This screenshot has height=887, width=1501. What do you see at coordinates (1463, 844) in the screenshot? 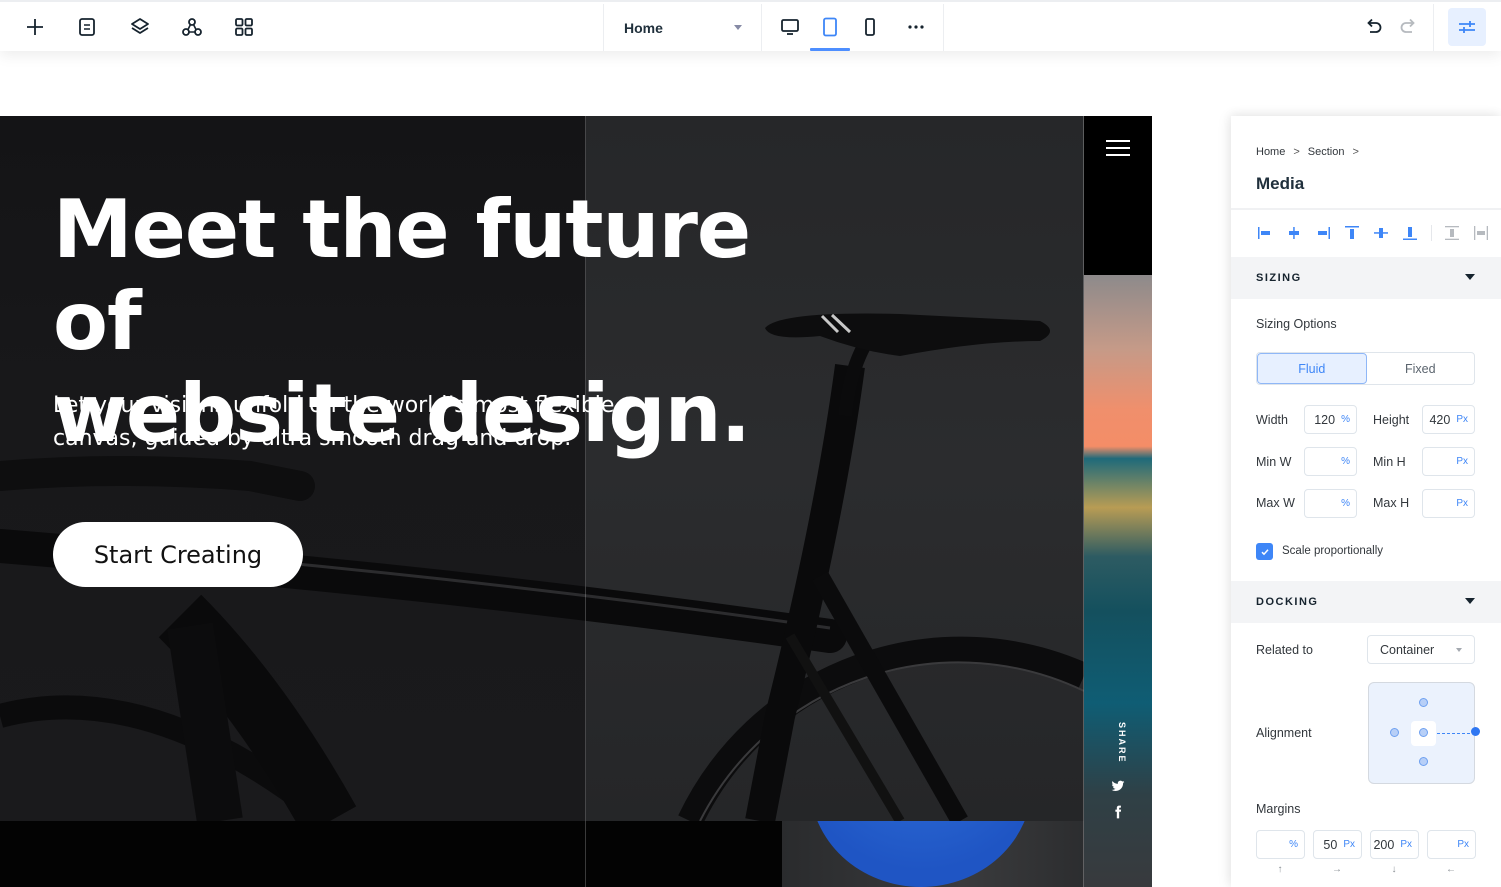
I see `margin-left-unit: Px` at bounding box center [1463, 844].